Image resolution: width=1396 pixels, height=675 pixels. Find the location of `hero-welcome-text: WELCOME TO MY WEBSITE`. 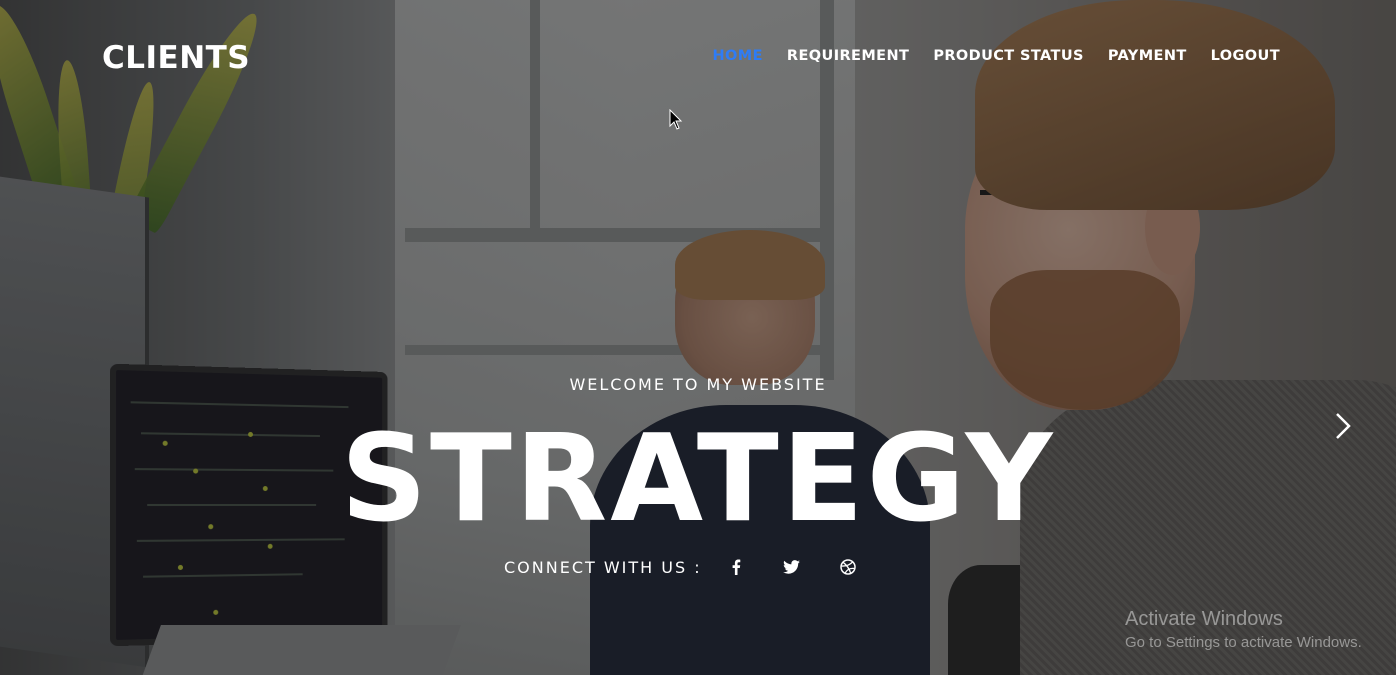

hero-welcome-text: WELCOME TO MY WEBSITE is located at coordinates (698, 384).